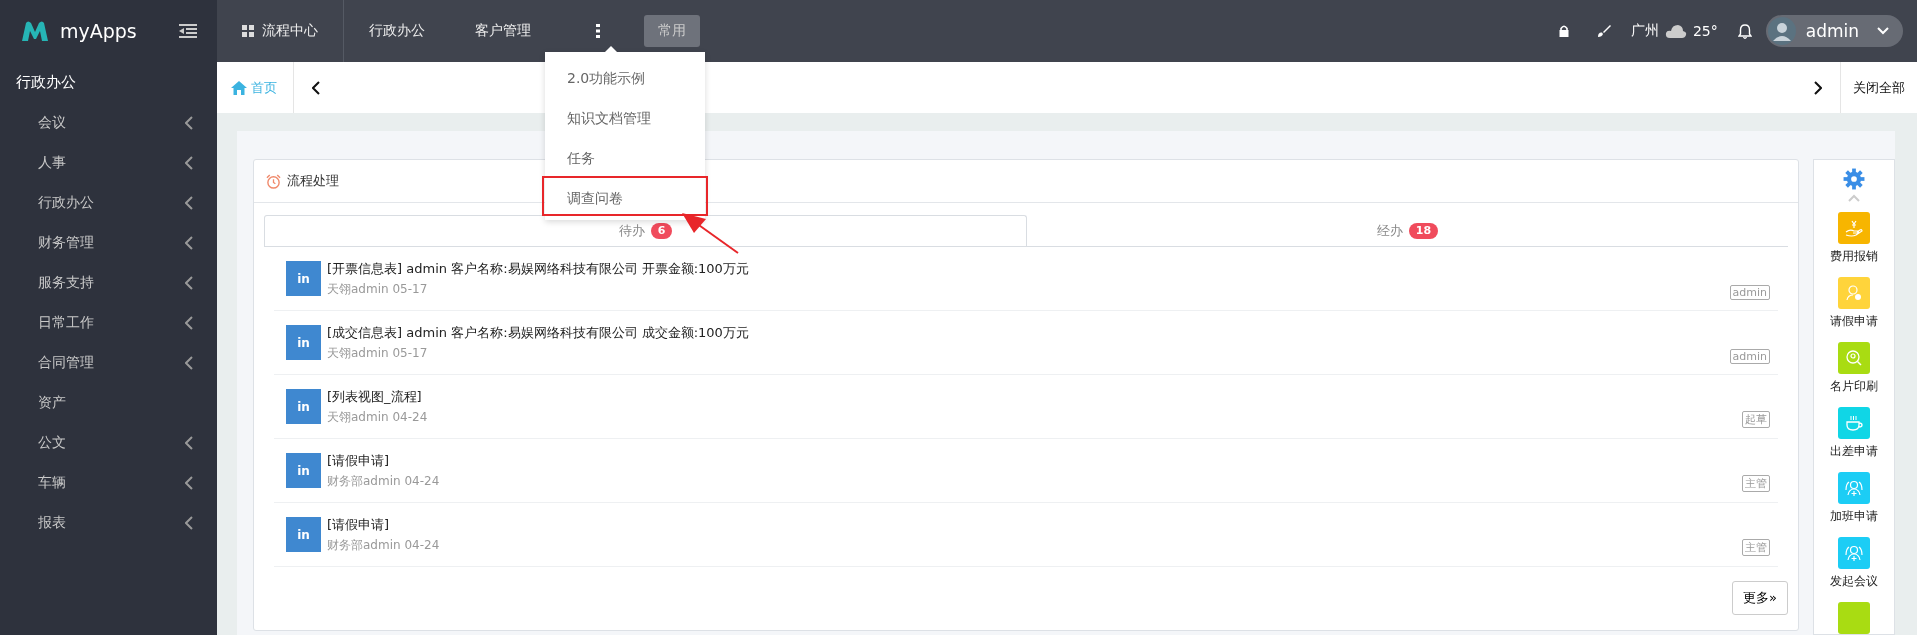 This screenshot has height=635, width=1917. What do you see at coordinates (1756, 419) in the screenshot?
I see `role-tag: 起草` at bounding box center [1756, 419].